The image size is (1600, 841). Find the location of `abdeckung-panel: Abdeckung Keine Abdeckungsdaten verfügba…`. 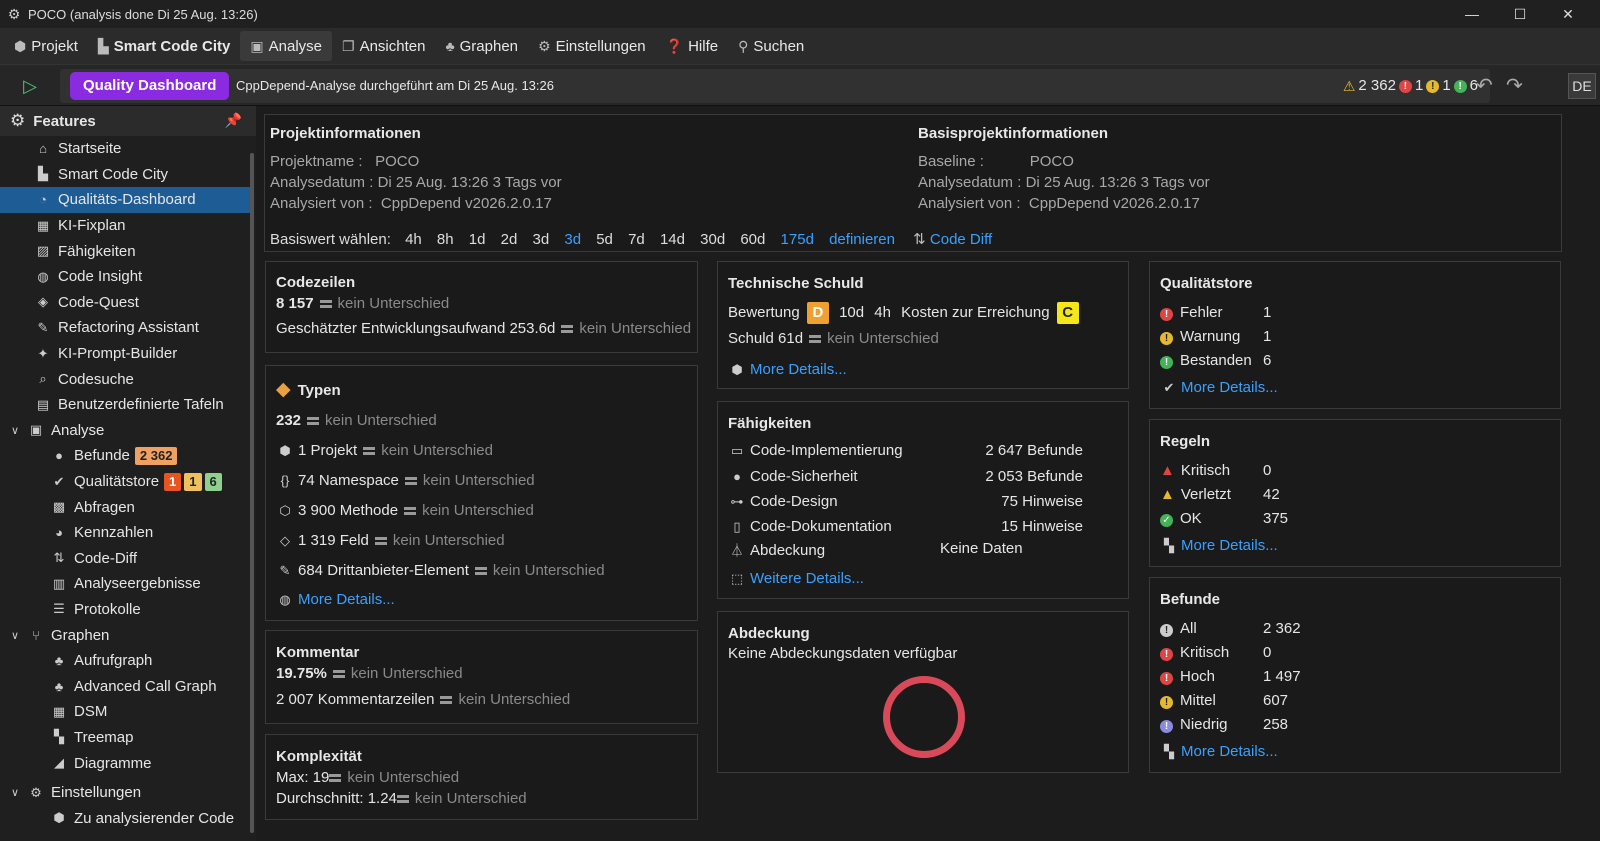

abdeckung-panel: Abdeckung Keine Abdeckungsdaten verfügba… is located at coordinates (923, 692).